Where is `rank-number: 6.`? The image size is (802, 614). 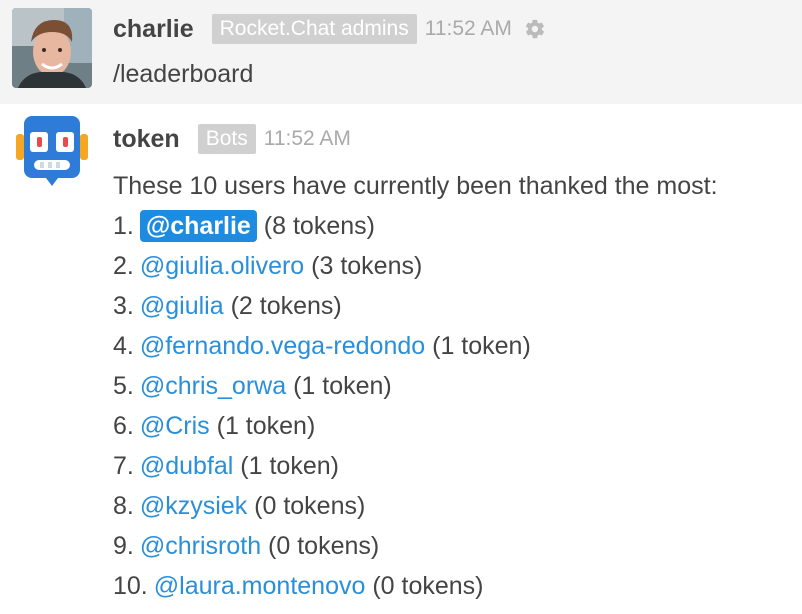 rank-number: 6. is located at coordinates (123, 426).